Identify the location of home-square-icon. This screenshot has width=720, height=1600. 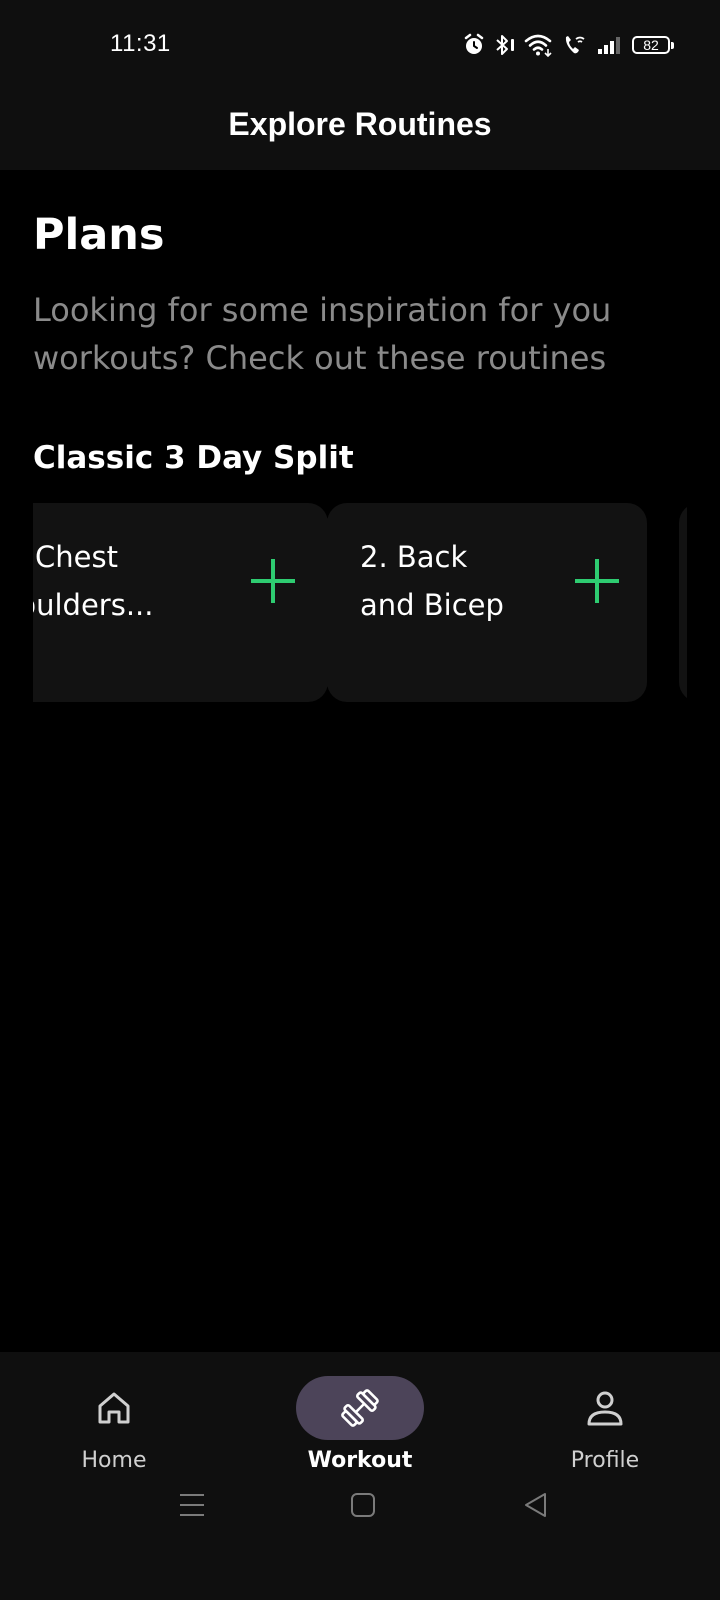
(363, 1505).